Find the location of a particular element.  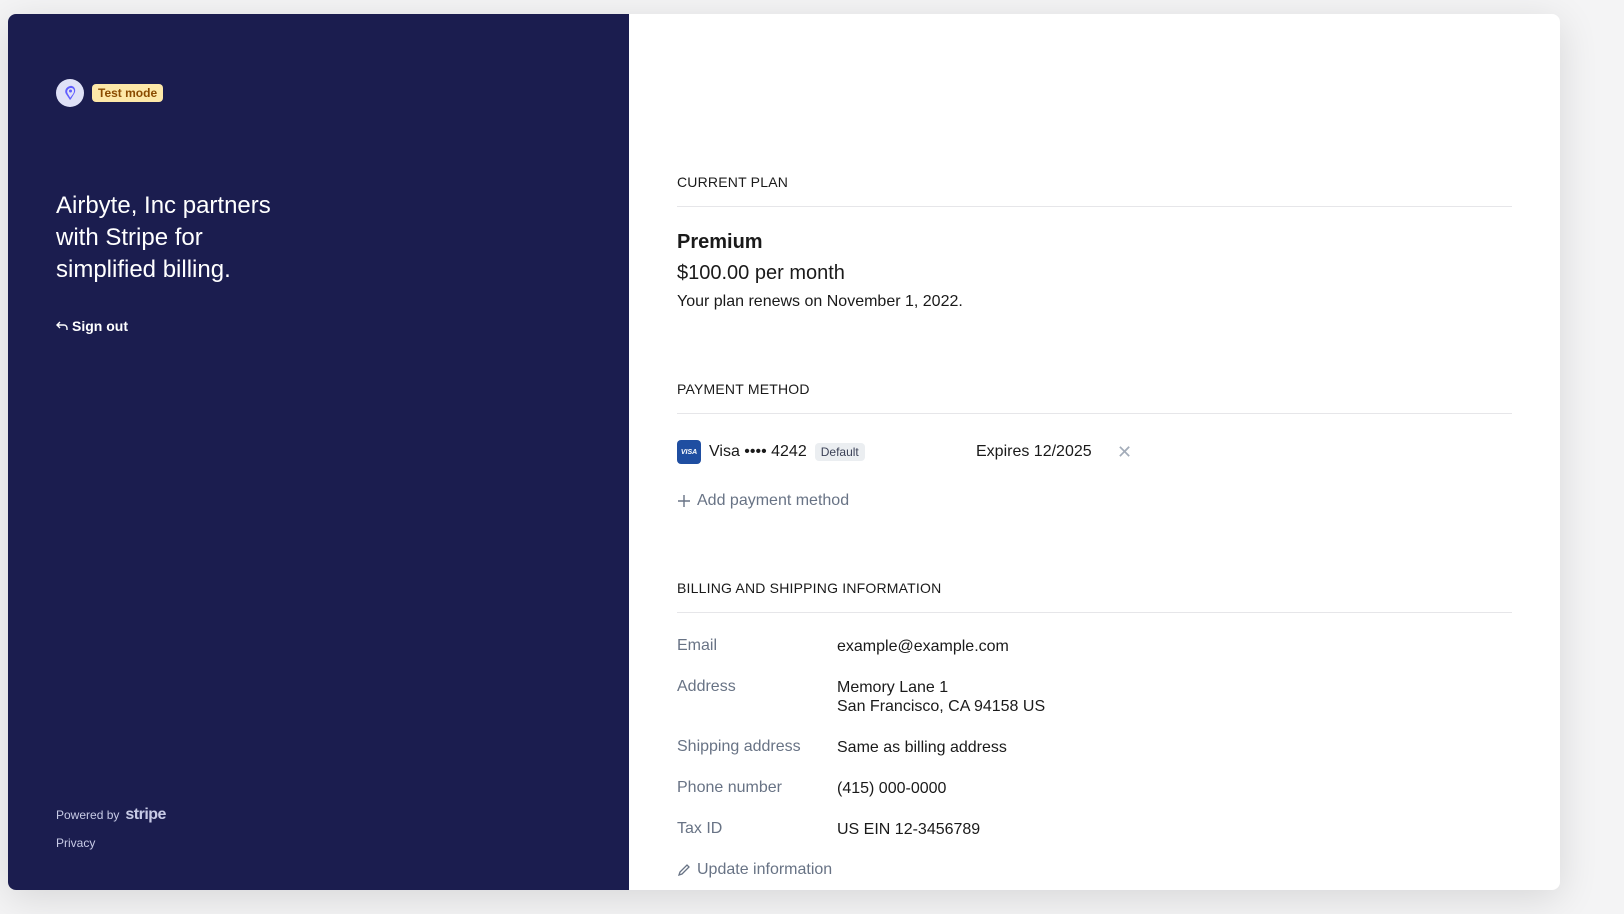

address-label: Address is located at coordinates (706, 686).